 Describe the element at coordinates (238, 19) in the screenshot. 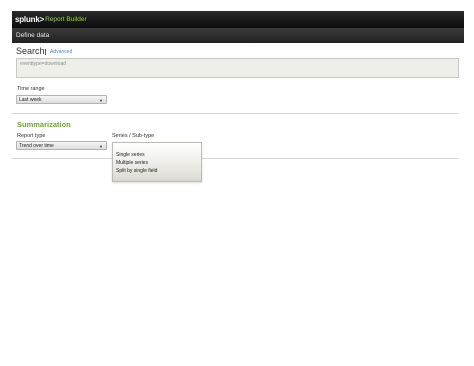

I see `top-bar: splunk> Report Builder` at that location.